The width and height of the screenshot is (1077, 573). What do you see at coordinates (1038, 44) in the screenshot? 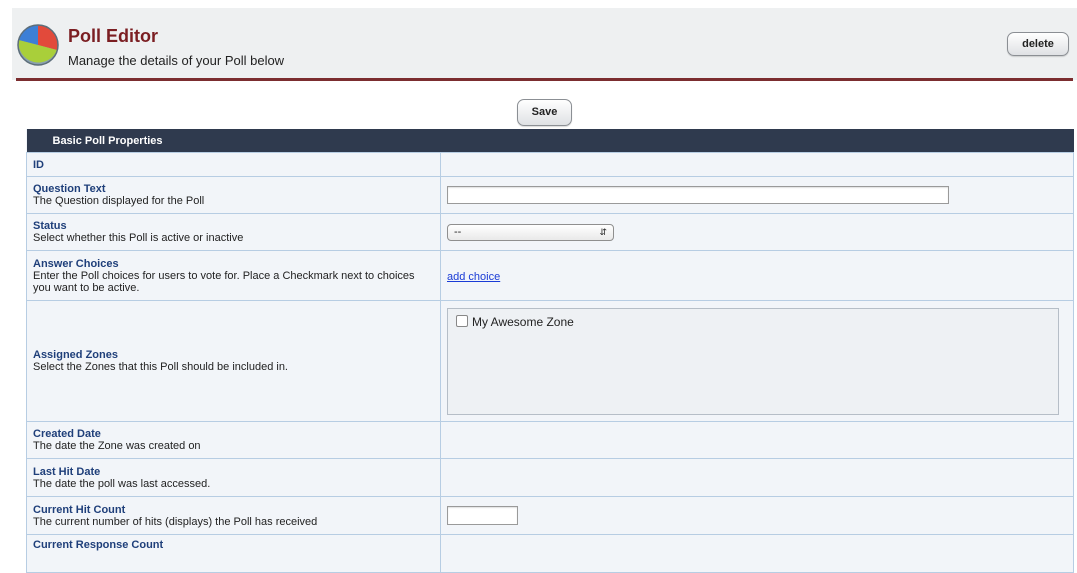
I see `delete-button: delete` at bounding box center [1038, 44].